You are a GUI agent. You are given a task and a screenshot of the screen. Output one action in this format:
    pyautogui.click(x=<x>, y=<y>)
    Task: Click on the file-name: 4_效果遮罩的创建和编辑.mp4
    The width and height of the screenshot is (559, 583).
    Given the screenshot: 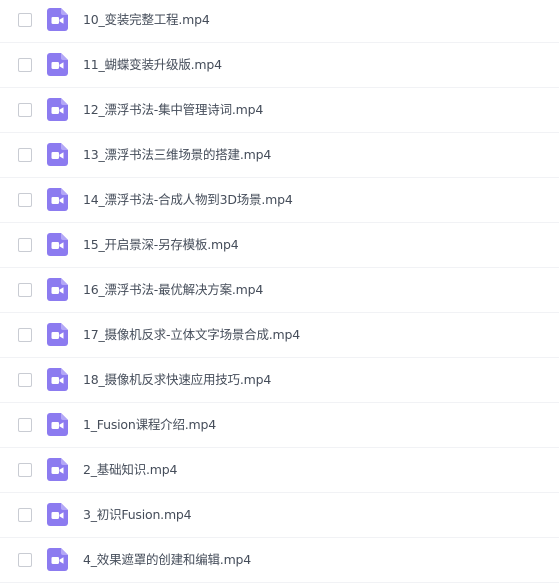 What is the action you would take?
    pyautogui.click(x=167, y=560)
    